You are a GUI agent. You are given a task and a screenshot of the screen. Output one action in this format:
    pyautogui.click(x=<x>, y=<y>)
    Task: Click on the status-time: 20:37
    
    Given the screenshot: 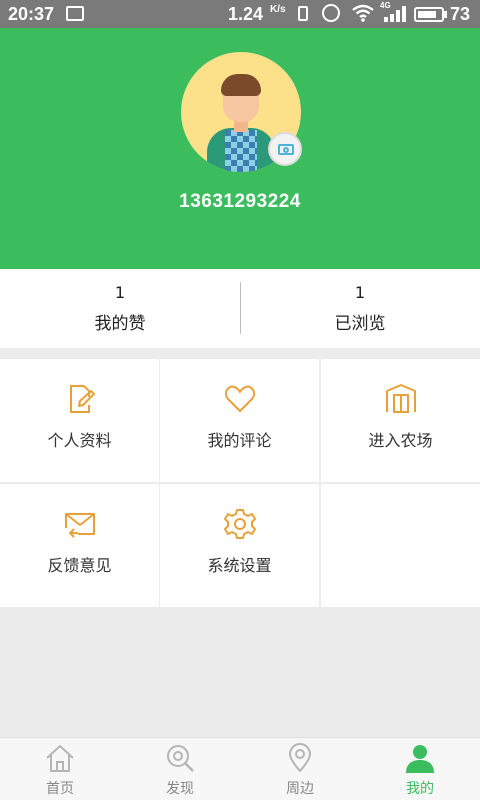 What is the action you would take?
    pyautogui.click(x=31, y=14)
    